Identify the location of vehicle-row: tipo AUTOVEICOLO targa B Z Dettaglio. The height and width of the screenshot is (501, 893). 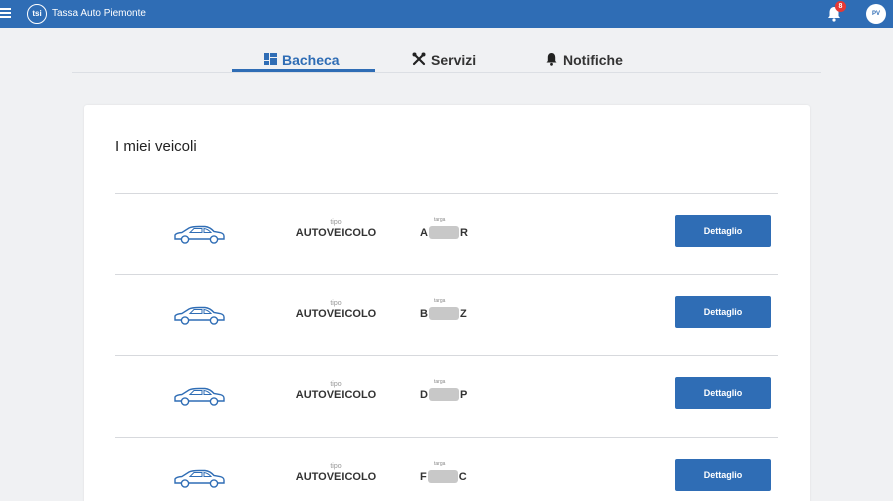
(446, 315).